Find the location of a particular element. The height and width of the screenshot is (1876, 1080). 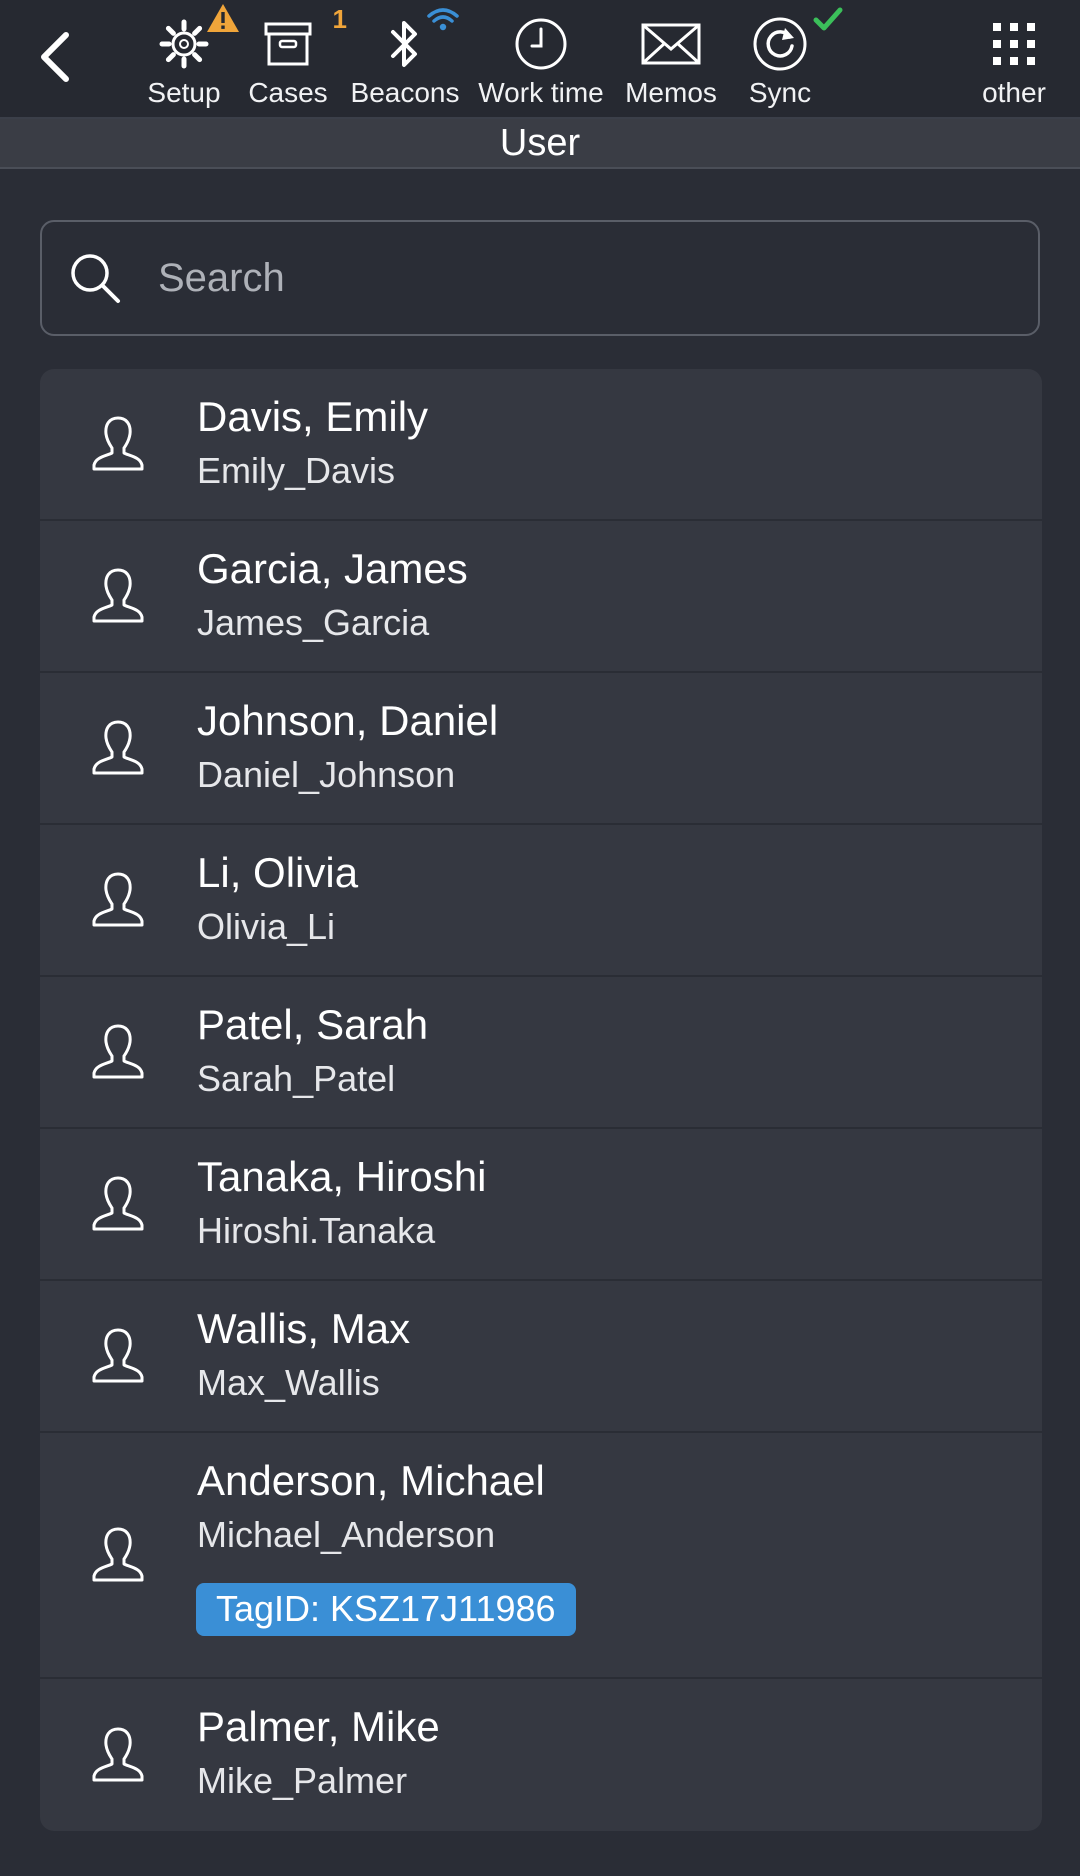

sync-label: Sync is located at coordinates (780, 92).